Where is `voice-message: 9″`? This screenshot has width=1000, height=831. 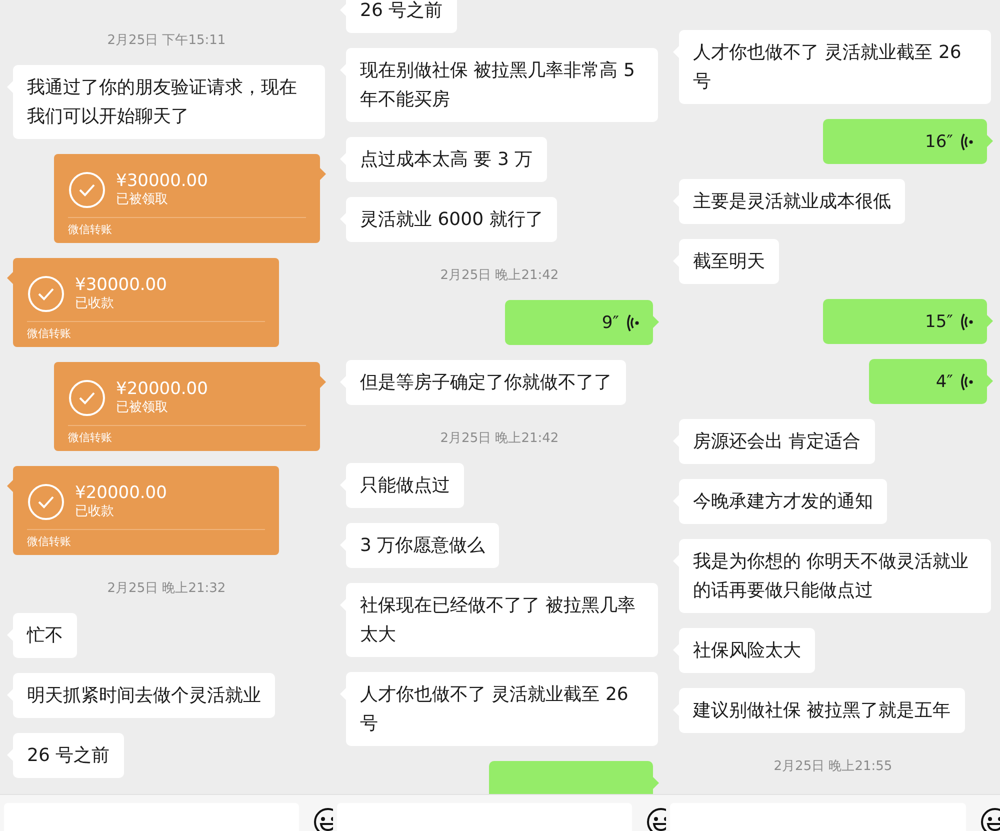
voice-message: 9″ is located at coordinates (579, 322).